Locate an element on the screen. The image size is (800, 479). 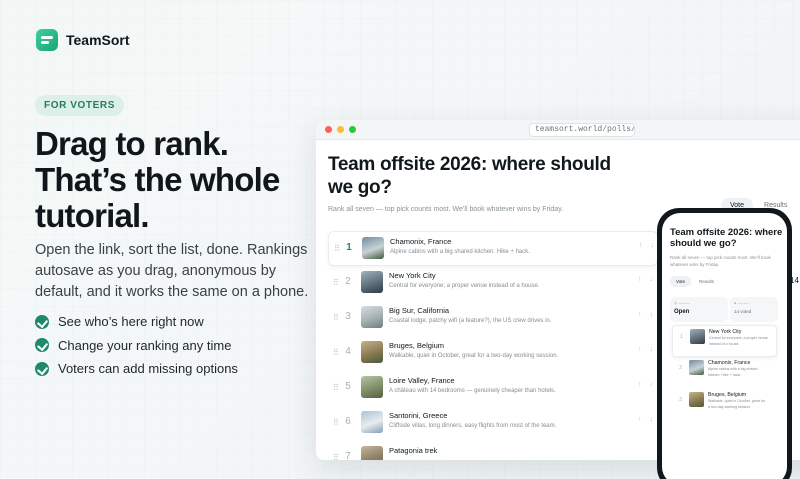
voters-label: ● ⸺⸺ is located at coordinates (741, 303).